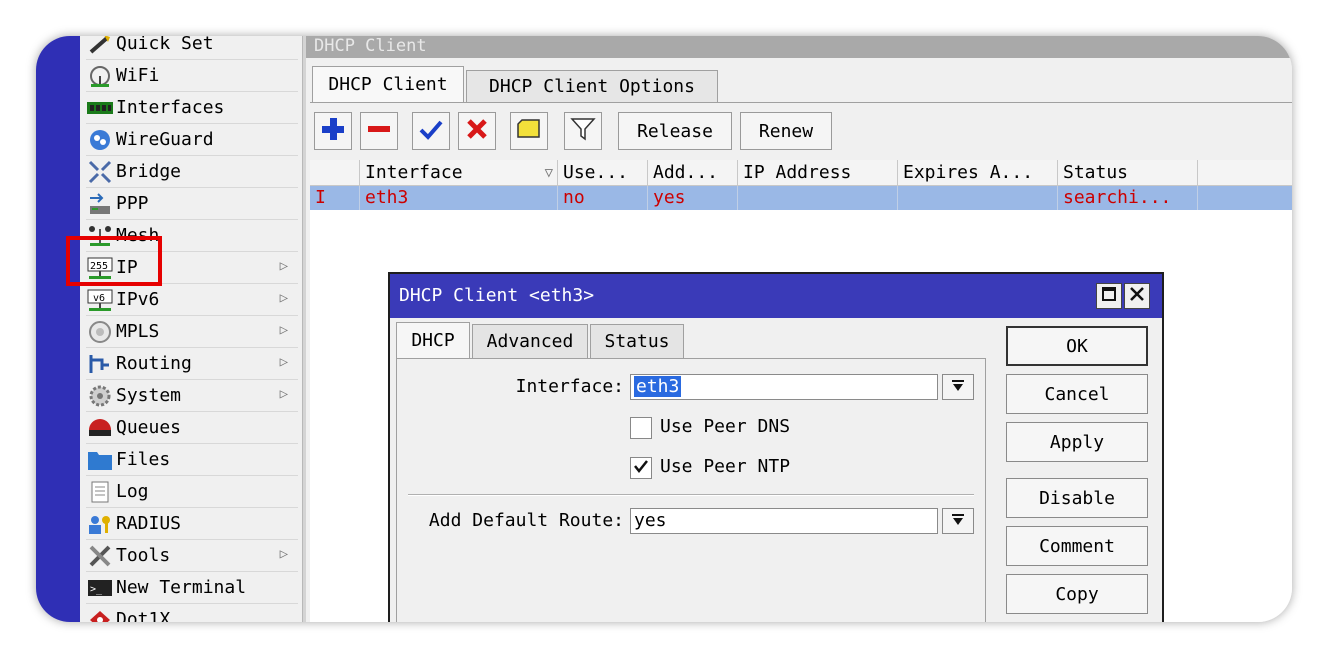 This screenshot has width=1328, height=658. What do you see at coordinates (784, 521) in the screenshot?
I see `add-default-route-select: yes` at bounding box center [784, 521].